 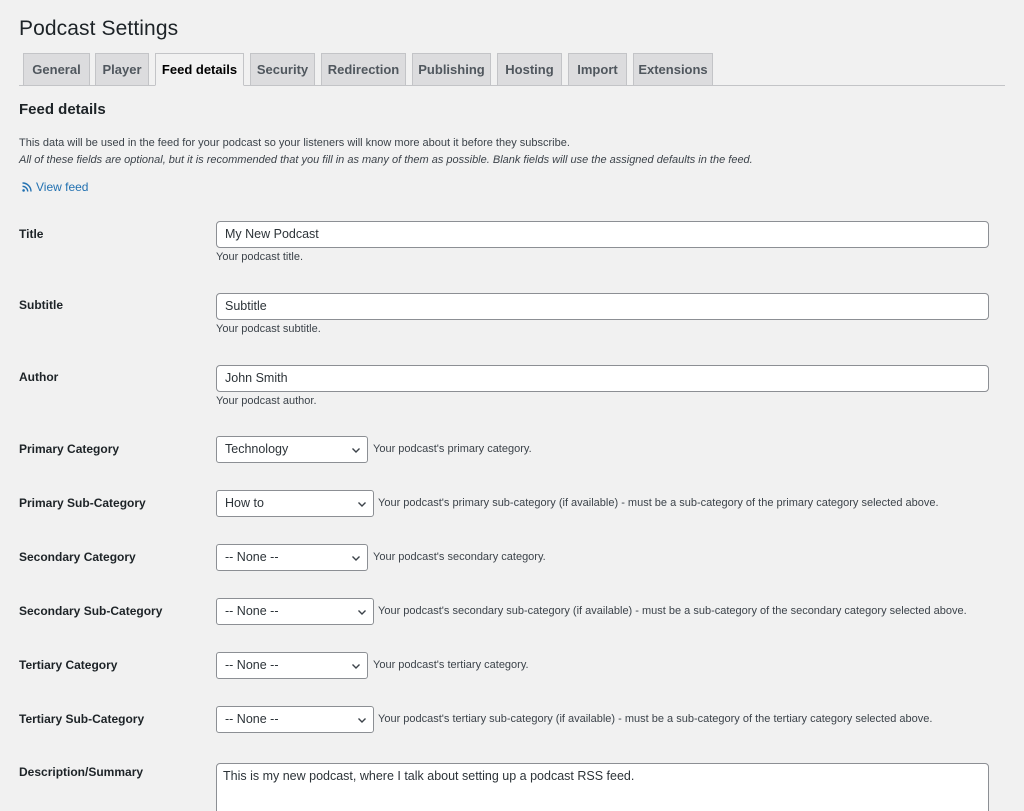 What do you see at coordinates (260, 257) in the screenshot?
I see `title-help: Your podcast title.` at bounding box center [260, 257].